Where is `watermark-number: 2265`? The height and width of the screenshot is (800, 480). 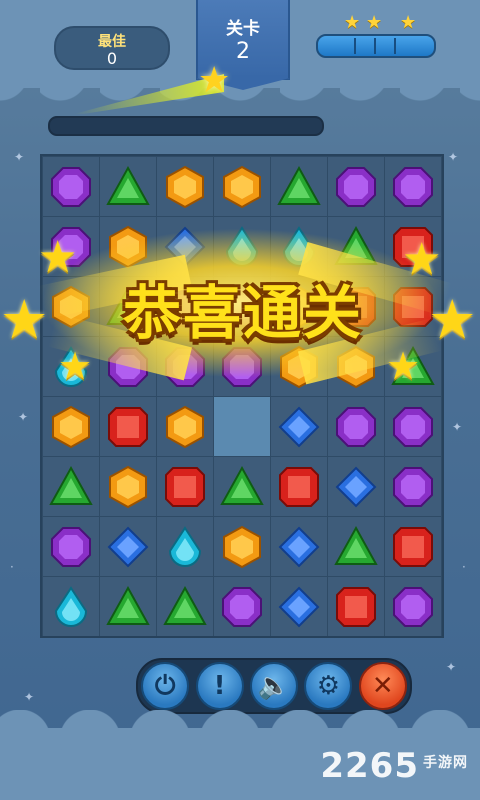 watermark-number: 2265 is located at coordinates (369, 766).